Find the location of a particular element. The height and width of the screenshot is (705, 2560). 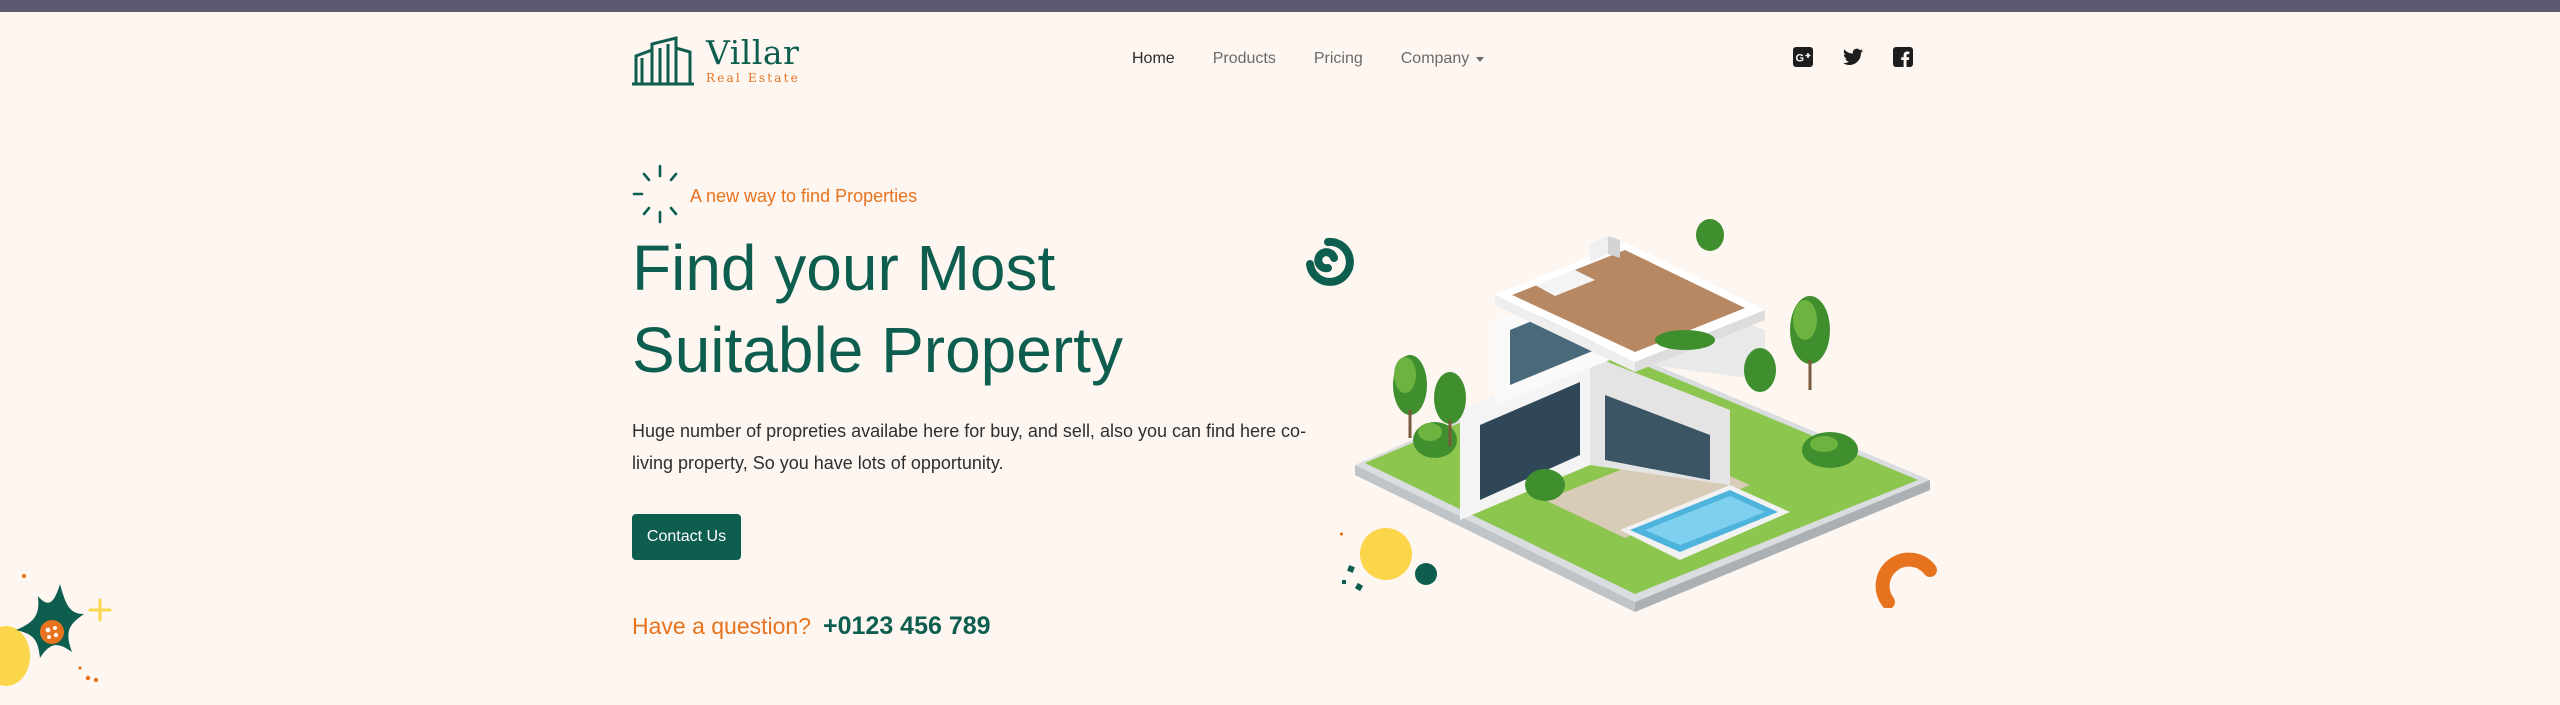

main-menu: Home Products Pricing Company is located at coordinates (1327, 59).